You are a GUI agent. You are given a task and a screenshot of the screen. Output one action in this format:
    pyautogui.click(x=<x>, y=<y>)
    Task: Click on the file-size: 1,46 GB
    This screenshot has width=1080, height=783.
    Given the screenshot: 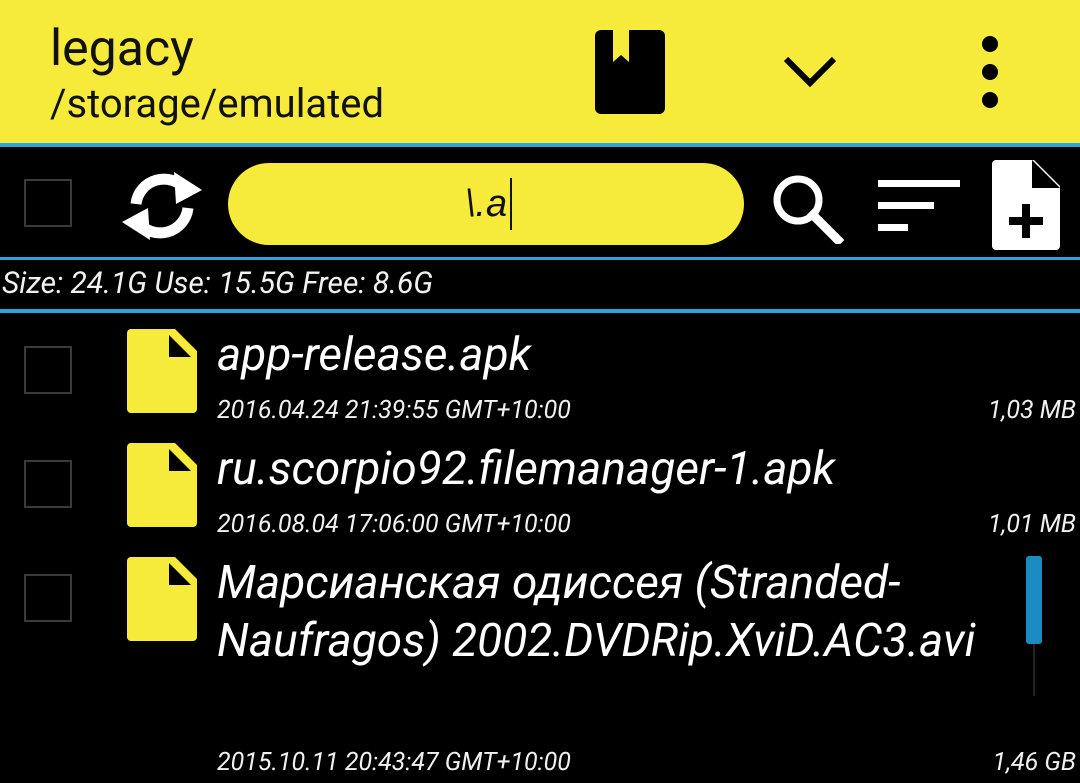 What is the action you would take?
    pyautogui.click(x=1034, y=762)
    